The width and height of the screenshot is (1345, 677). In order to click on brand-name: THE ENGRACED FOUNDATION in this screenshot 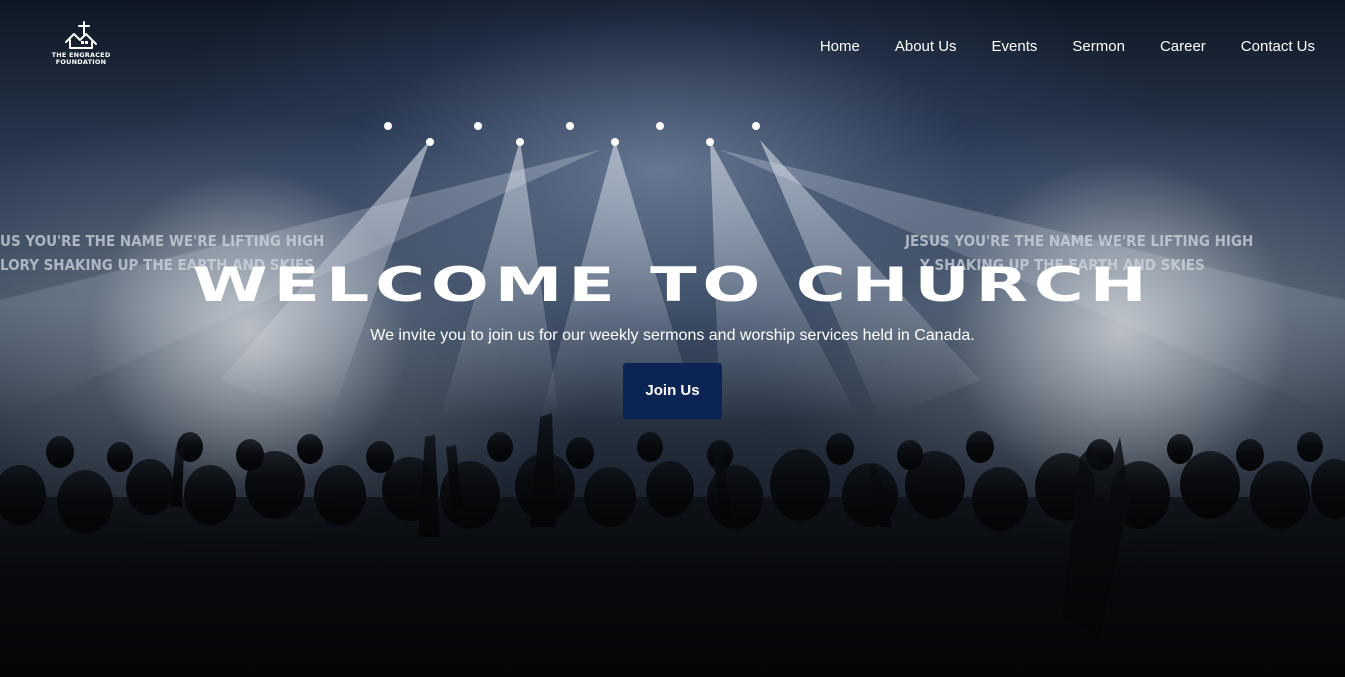, I will do `click(81, 59)`.